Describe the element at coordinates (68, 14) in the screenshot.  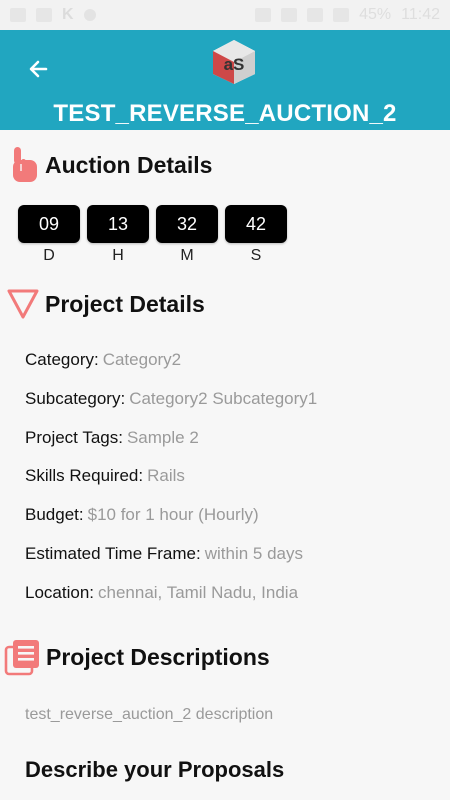
I see `k-app-icon: K` at that location.